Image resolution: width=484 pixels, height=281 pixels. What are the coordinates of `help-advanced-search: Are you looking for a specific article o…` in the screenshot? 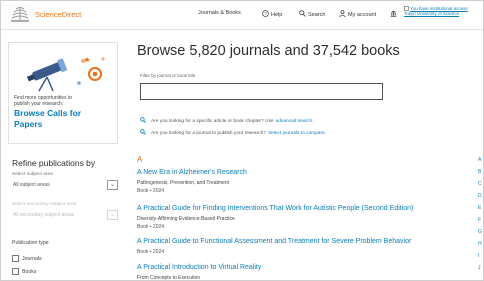 It's located at (227, 121).